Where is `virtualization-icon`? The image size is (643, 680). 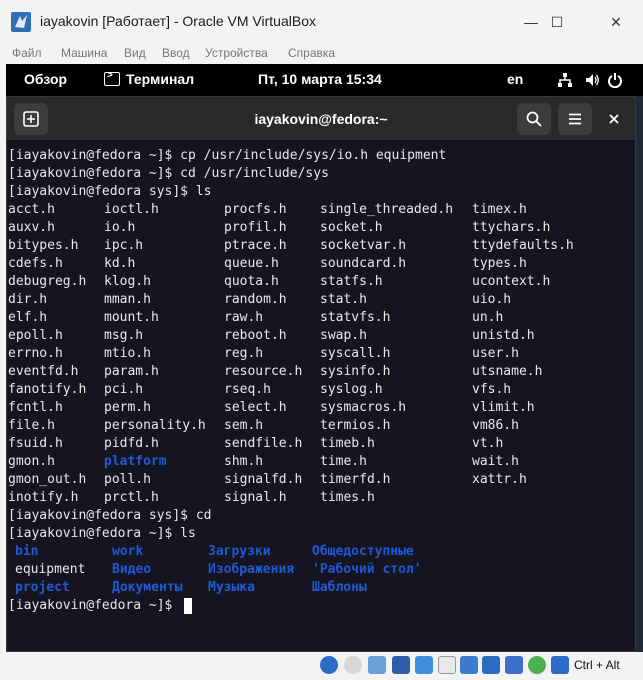
virtualization-icon is located at coordinates (514, 665).